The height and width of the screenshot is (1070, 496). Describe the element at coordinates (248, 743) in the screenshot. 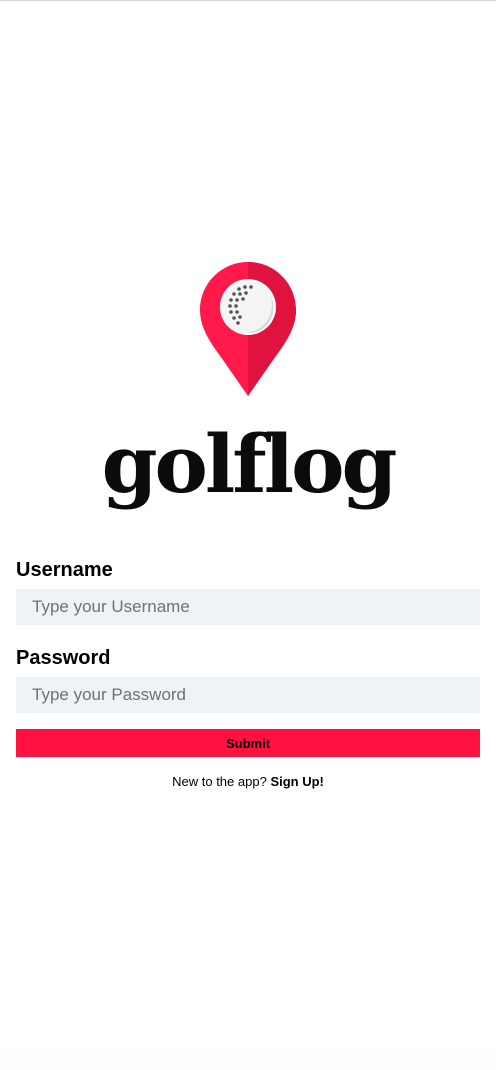

I see `submit-button: Submit` at that location.